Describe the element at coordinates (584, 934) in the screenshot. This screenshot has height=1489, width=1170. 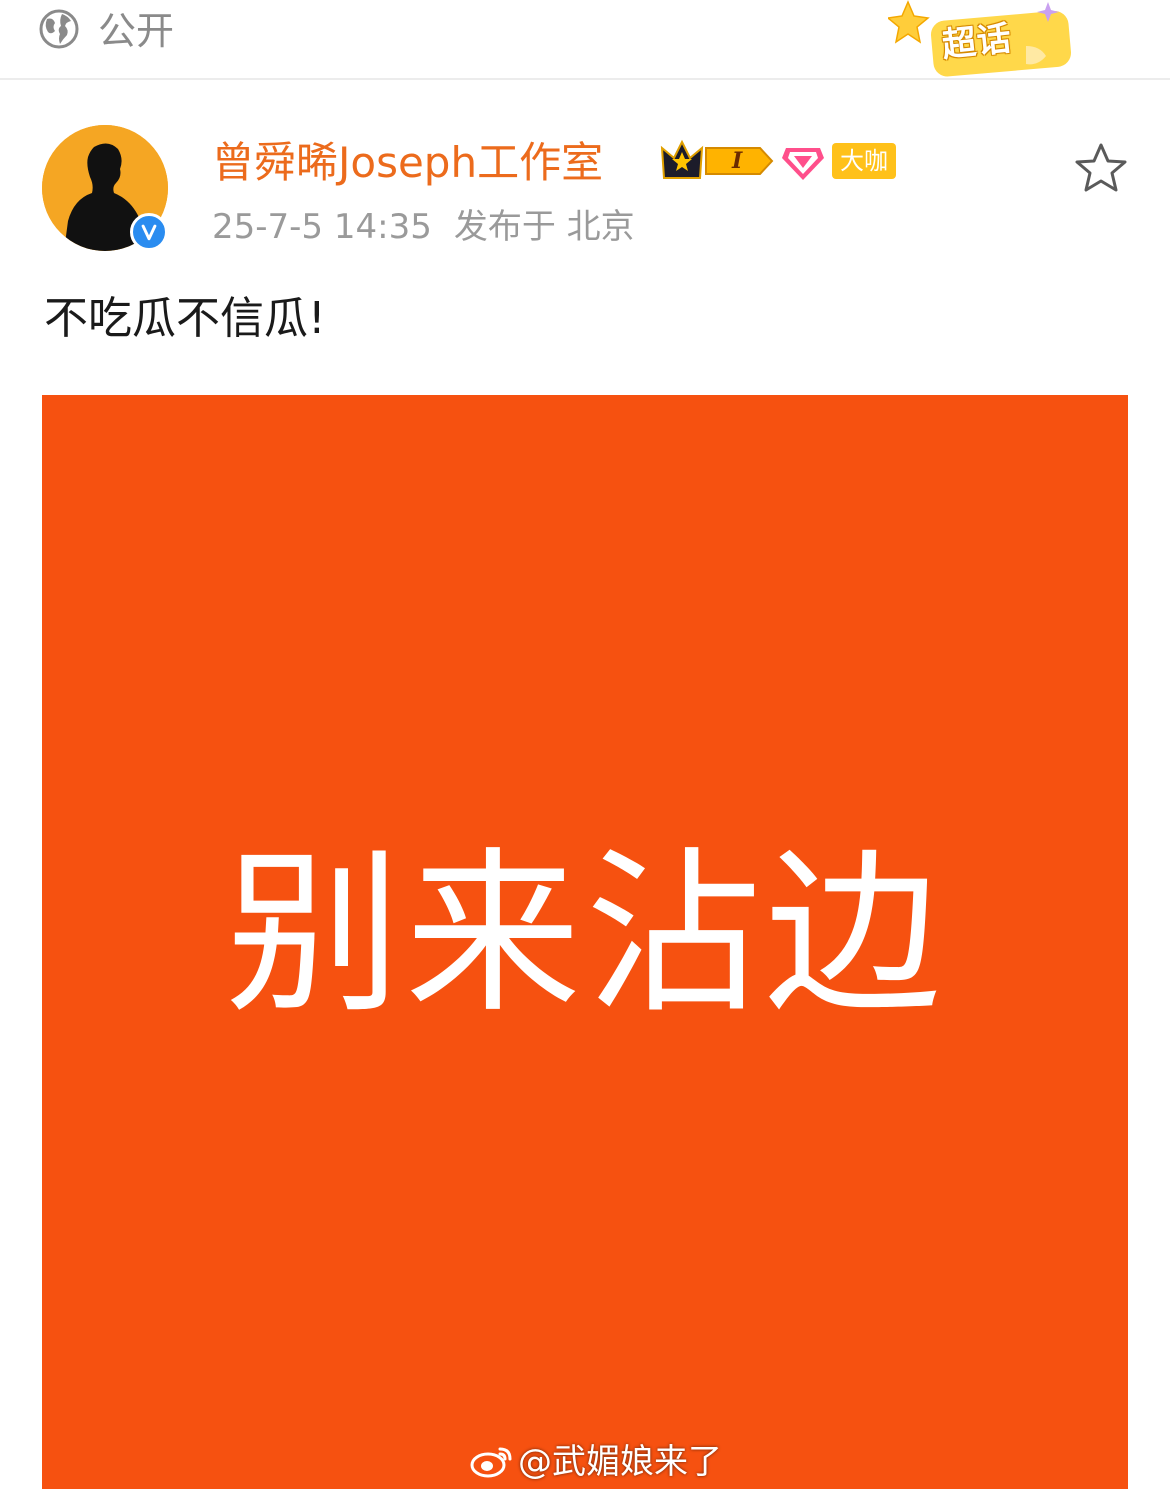
I see `image-caption: 别来沾边` at that location.